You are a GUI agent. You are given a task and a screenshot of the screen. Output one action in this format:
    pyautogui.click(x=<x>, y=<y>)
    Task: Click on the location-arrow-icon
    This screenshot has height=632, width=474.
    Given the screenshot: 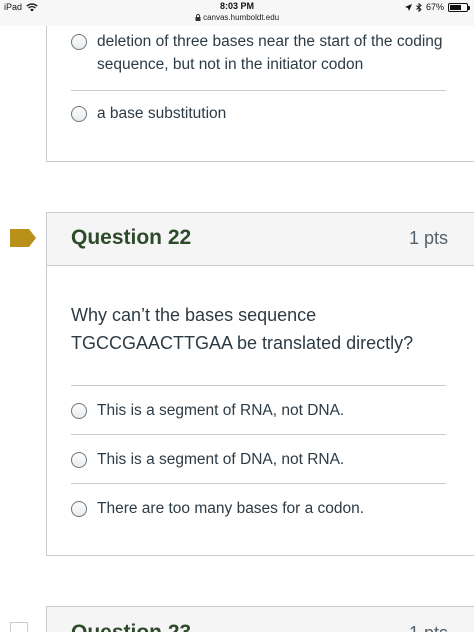 What is the action you would take?
    pyautogui.click(x=408, y=7)
    